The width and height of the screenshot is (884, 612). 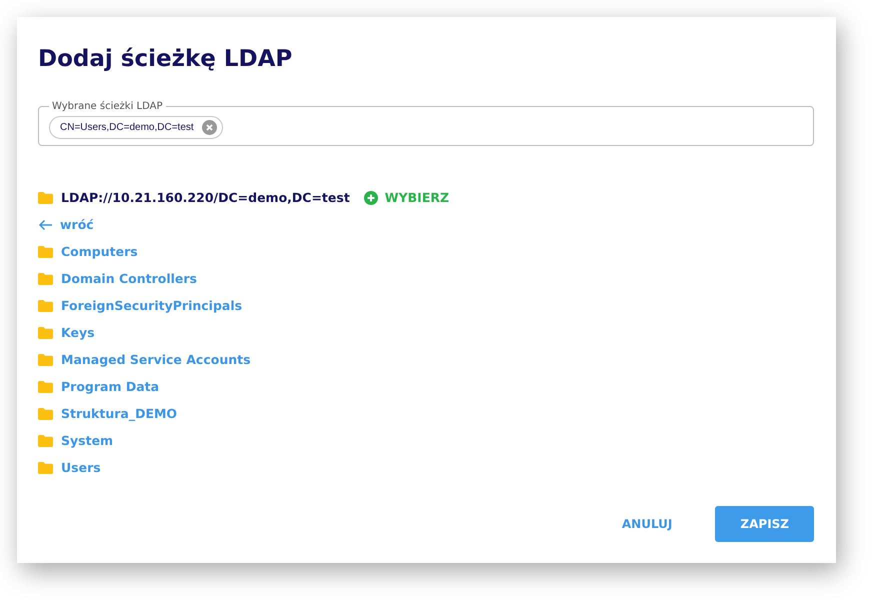 I want to click on folder-link: Keys, so click(x=78, y=332).